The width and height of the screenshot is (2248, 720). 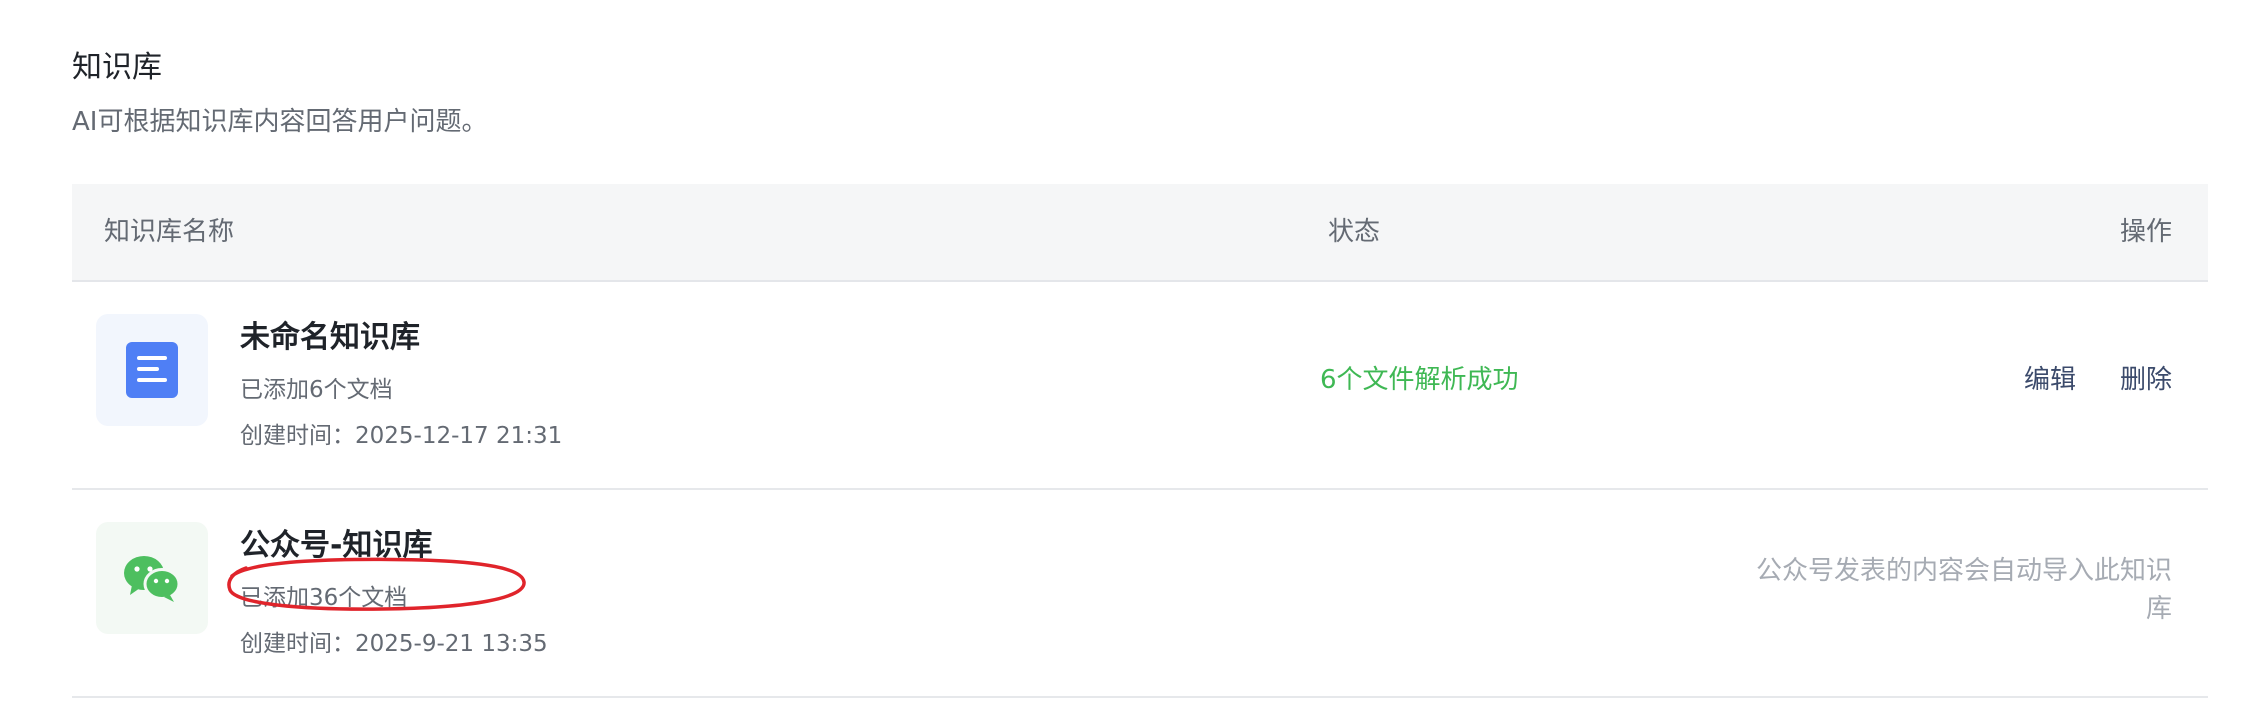 What do you see at coordinates (169, 232) in the screenshot?
I see `header-name: 知识库名称` at bounding box center [169, 232].